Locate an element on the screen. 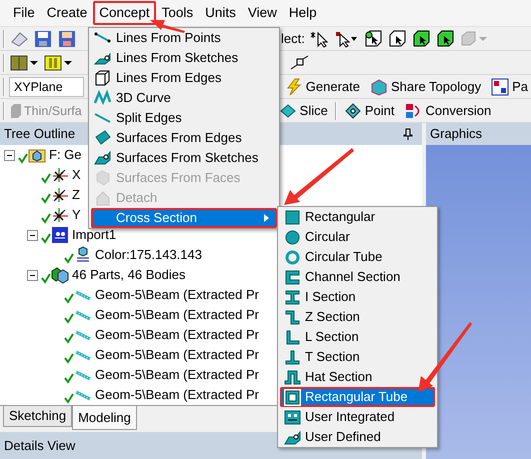 The height and width of the screenshot is (459, 531). i-beam-icon is located at coordinates (292, 297).